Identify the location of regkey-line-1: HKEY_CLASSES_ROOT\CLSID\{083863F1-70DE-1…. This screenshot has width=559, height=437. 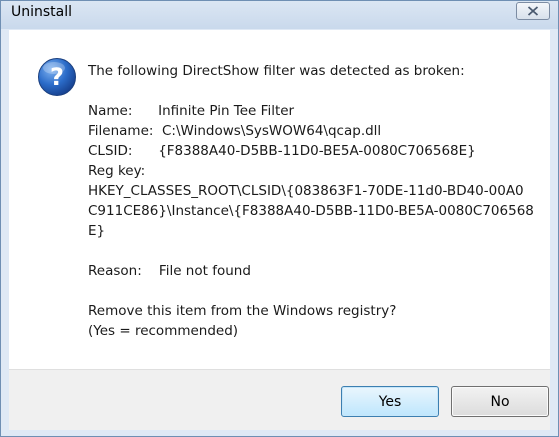
(306, 191).